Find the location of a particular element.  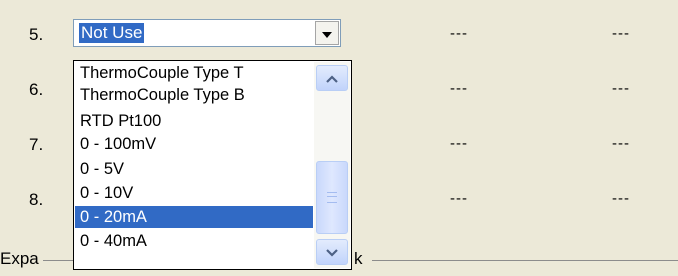

chevron-up-icon is located at coordinates (332, 78).